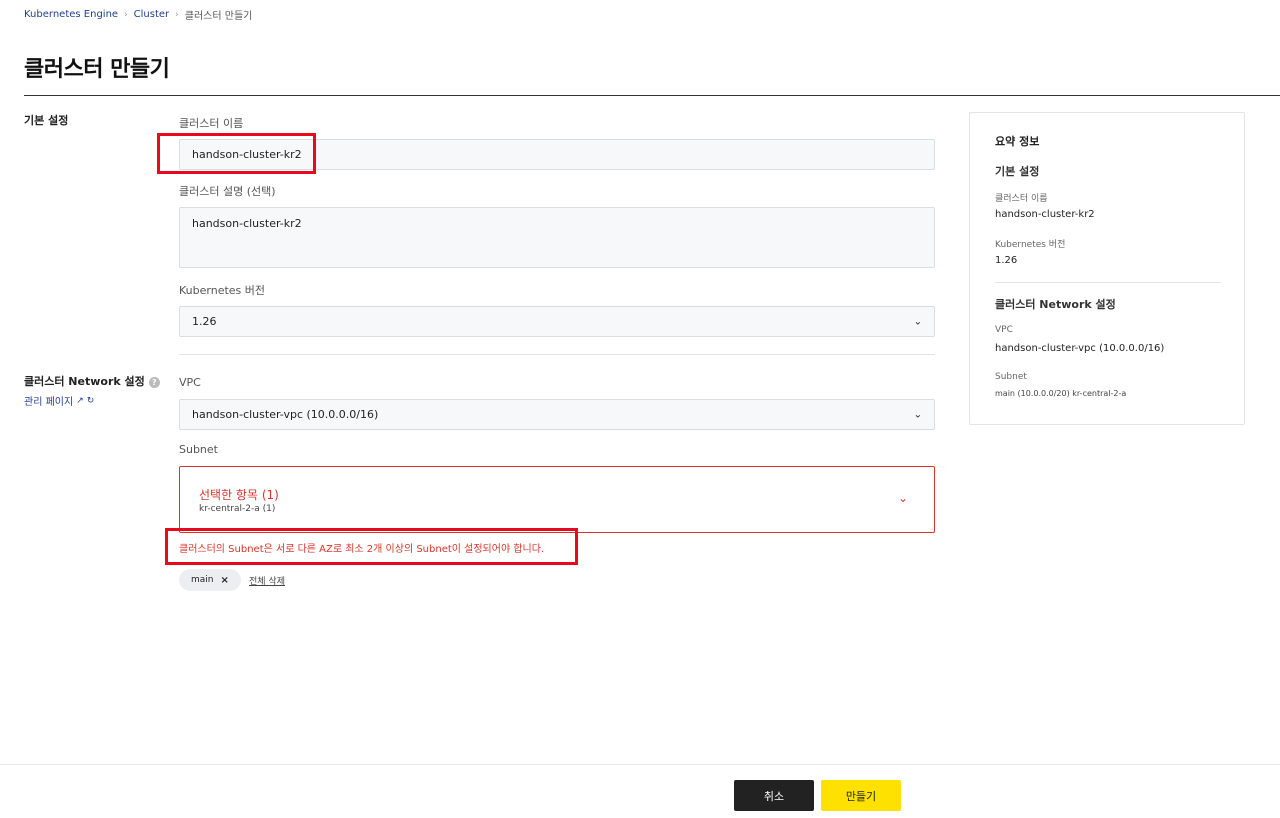  Describe the element at coordinates (1045, 214) in the screenshot. I see `summary-name-value: handson-cluster-kr2` at that location.